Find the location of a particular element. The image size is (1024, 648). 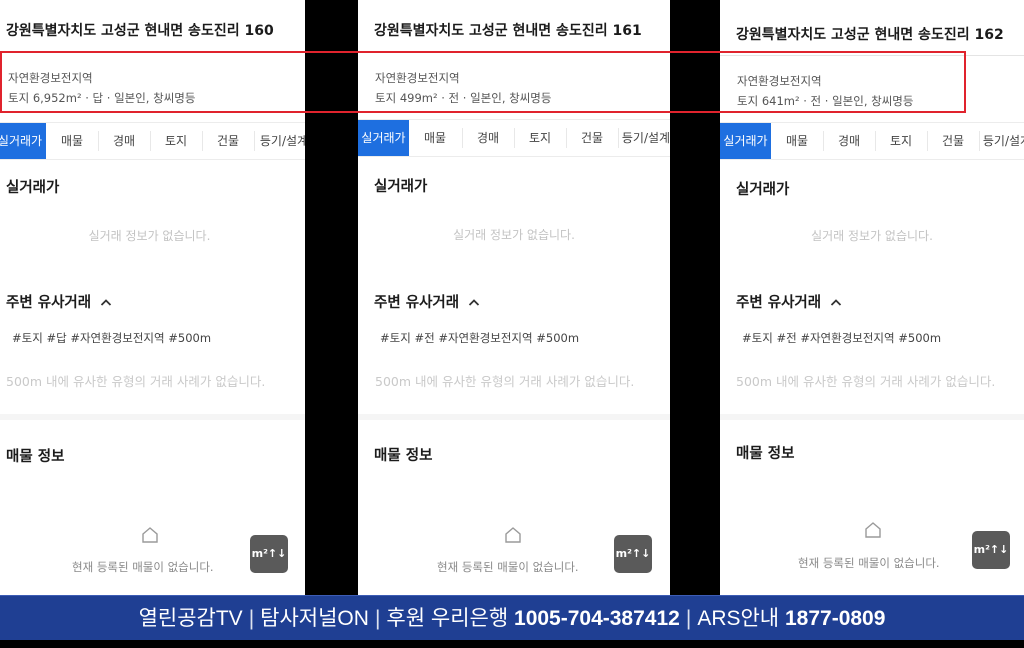

address-title: 강원특별자치도 고성군 현내면 송도진리 161 is located at coordinates (508, 31).